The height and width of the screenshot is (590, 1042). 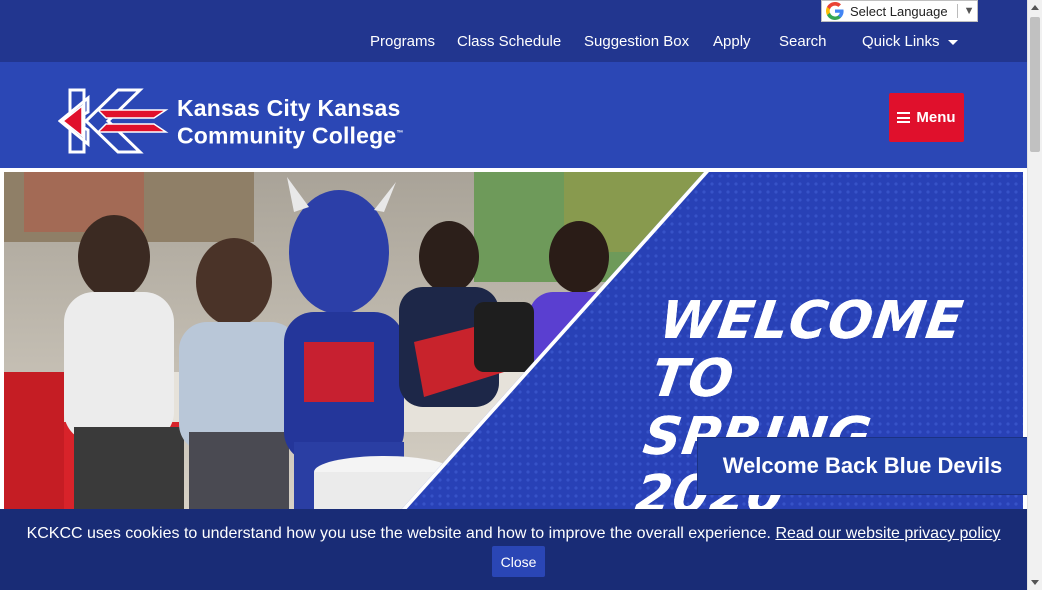 I want to click on college-name: Kansas City Kansas Community College™, so click(x=290, y=122).